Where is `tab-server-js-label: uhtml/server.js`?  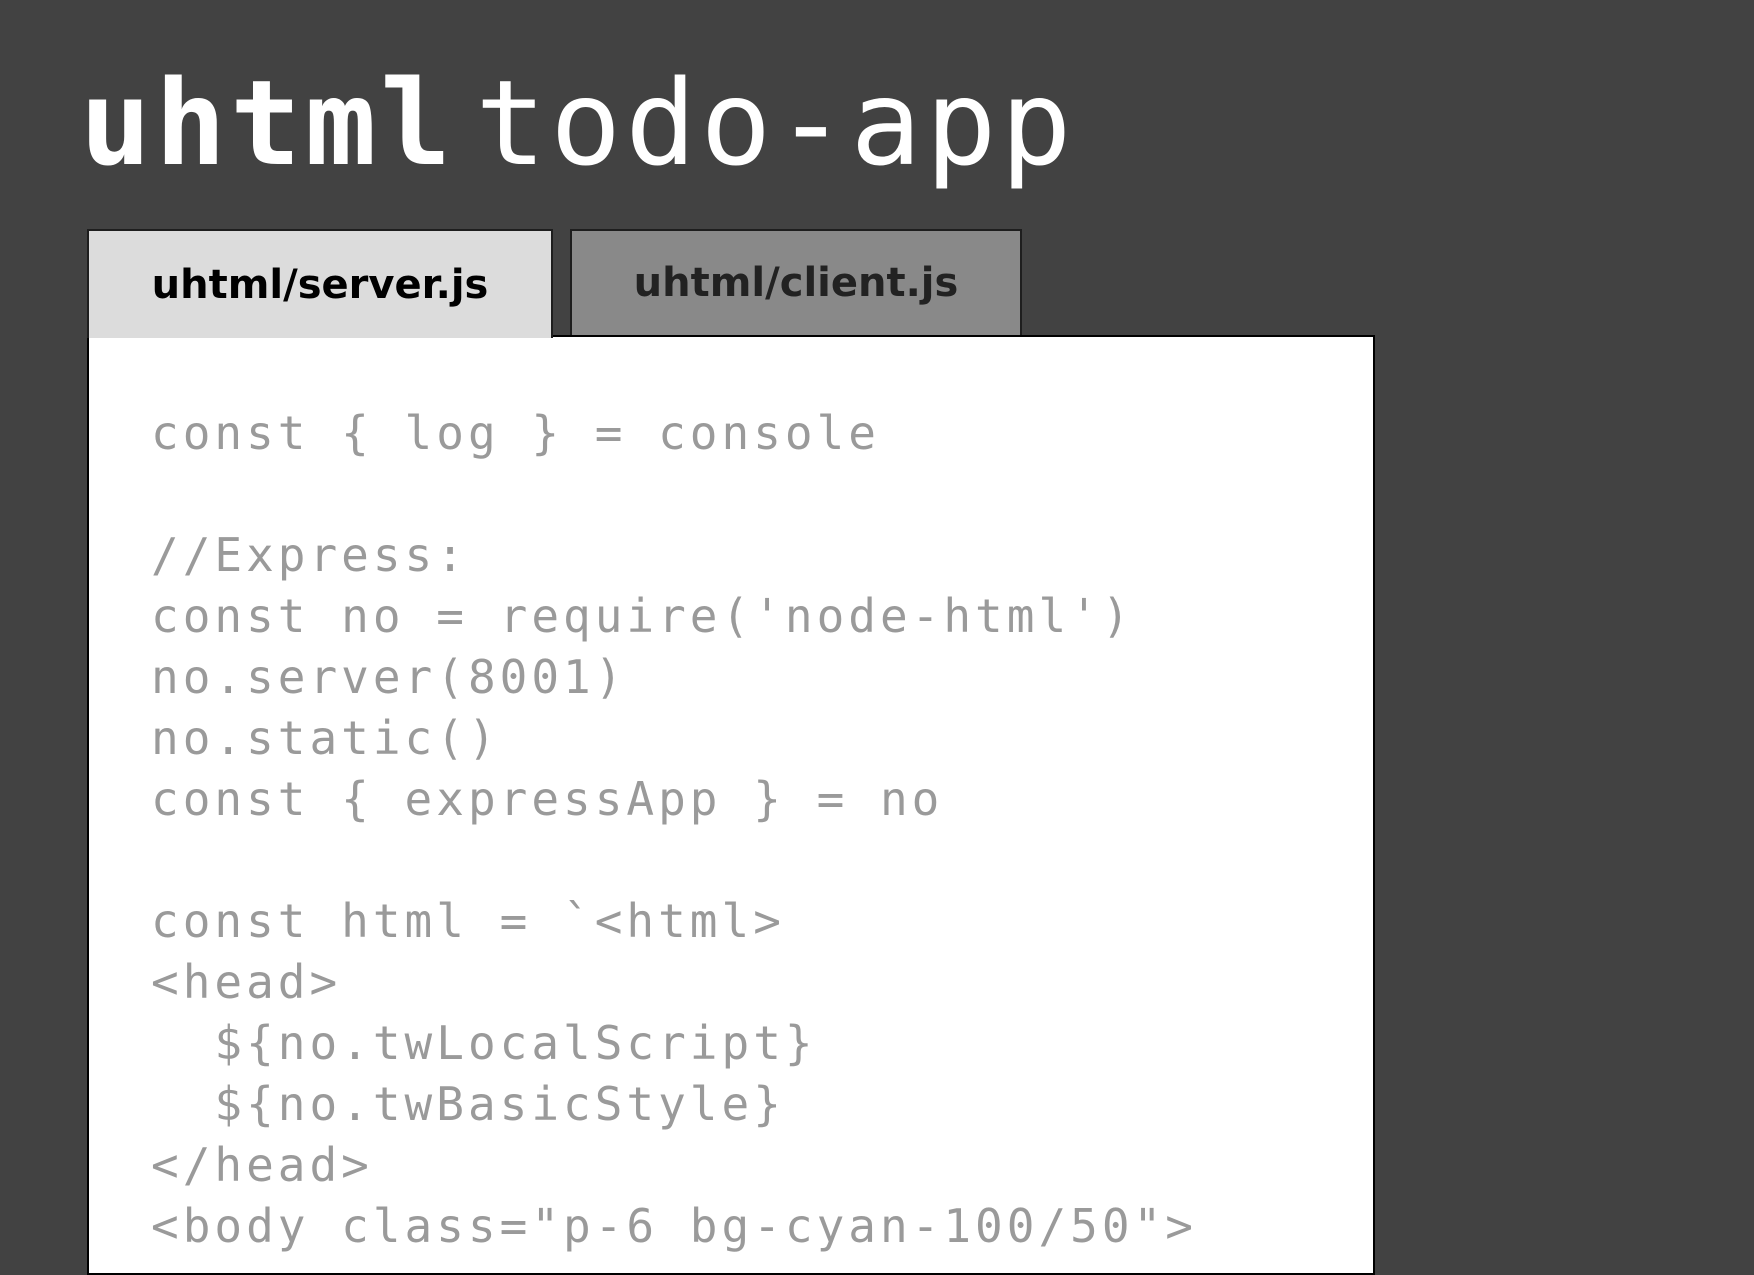
tab-server-js-label: uhtml/server.js is located at coordinates (320, 284).